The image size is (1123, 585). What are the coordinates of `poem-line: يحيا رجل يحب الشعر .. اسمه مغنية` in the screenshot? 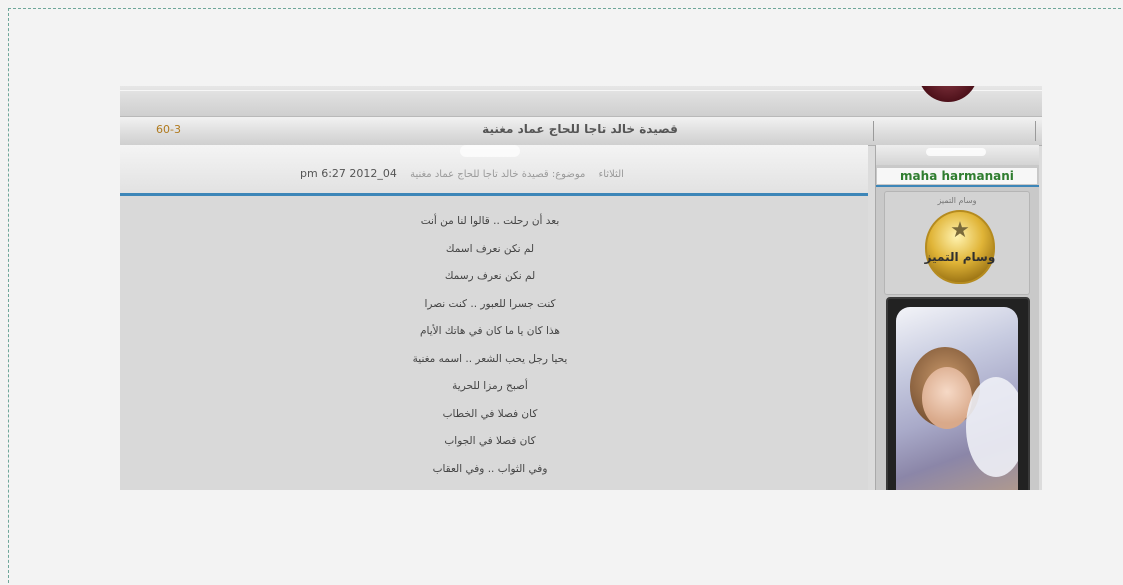 It's located at (490, 358).